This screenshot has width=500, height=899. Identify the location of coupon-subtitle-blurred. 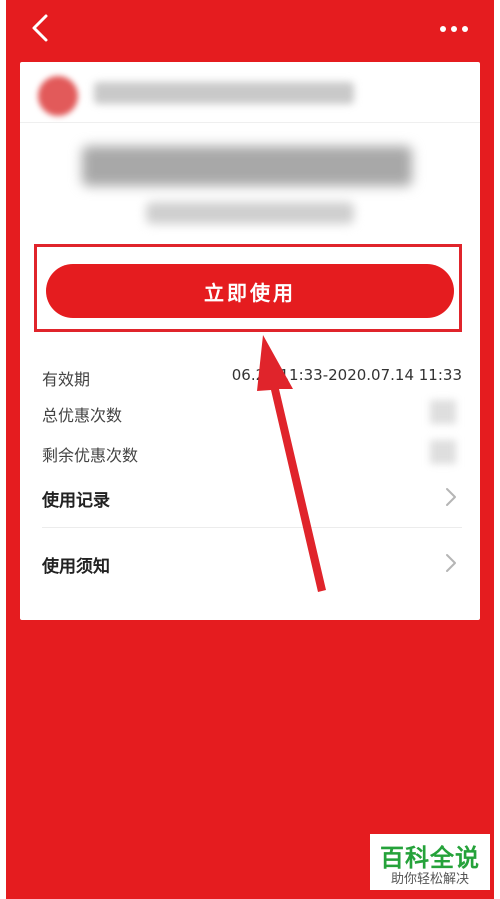
(250, 213).